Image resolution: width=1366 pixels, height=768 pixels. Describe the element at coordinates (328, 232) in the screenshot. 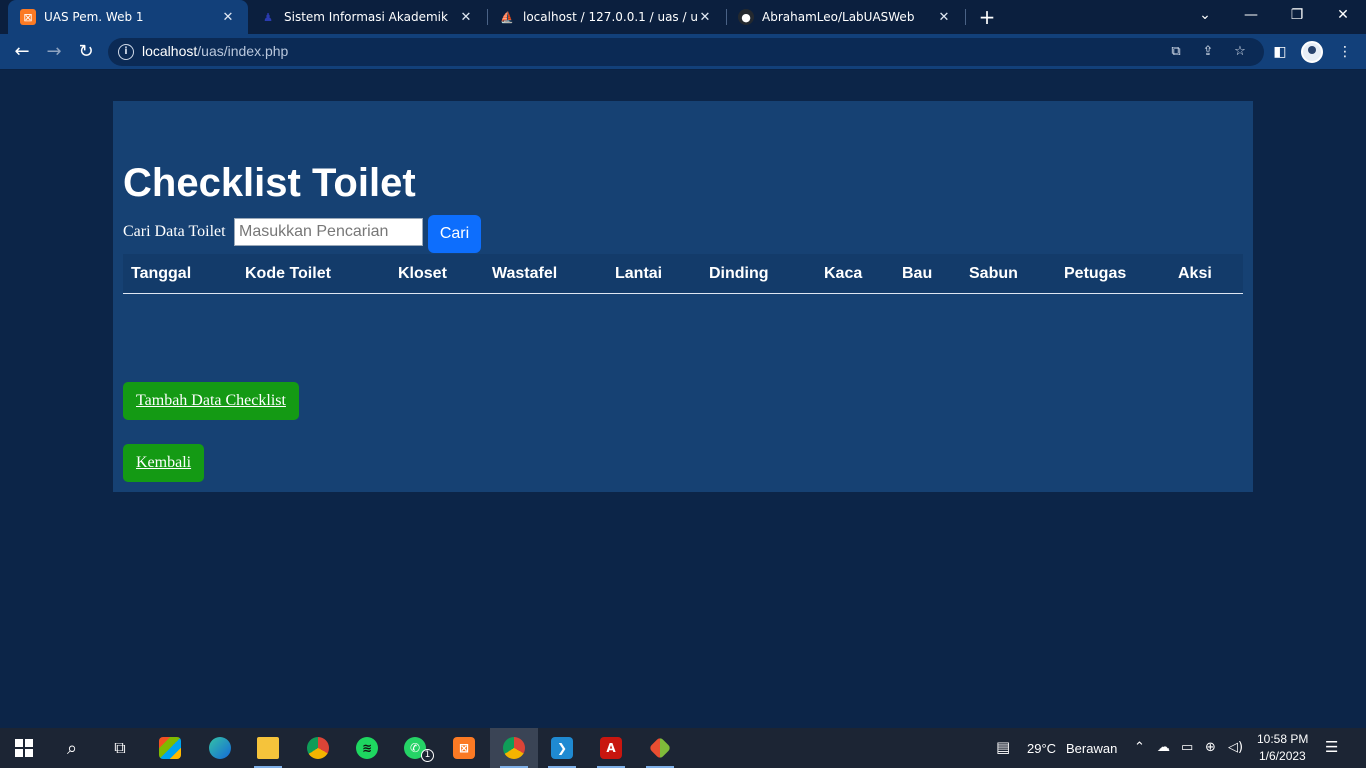

I see `search-input` at that location.